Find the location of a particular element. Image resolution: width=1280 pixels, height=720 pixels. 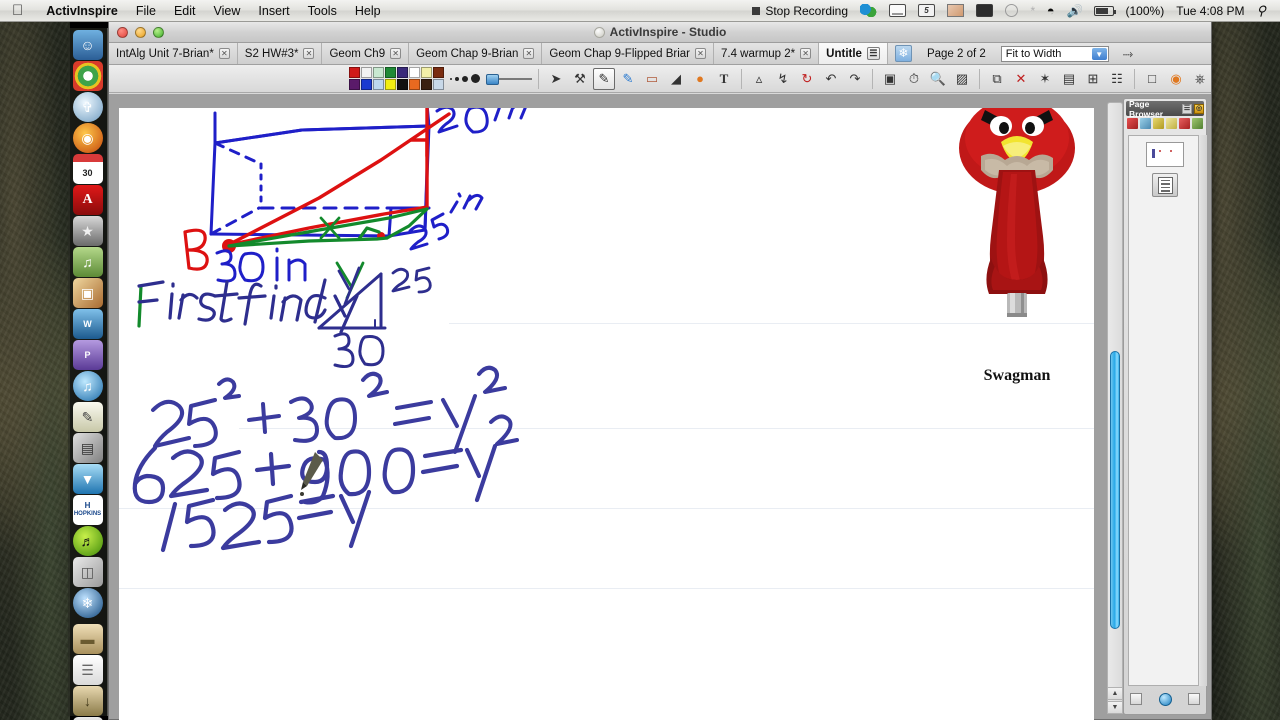

iphoto-icon: ▣ is located at coordinates (87, 293).